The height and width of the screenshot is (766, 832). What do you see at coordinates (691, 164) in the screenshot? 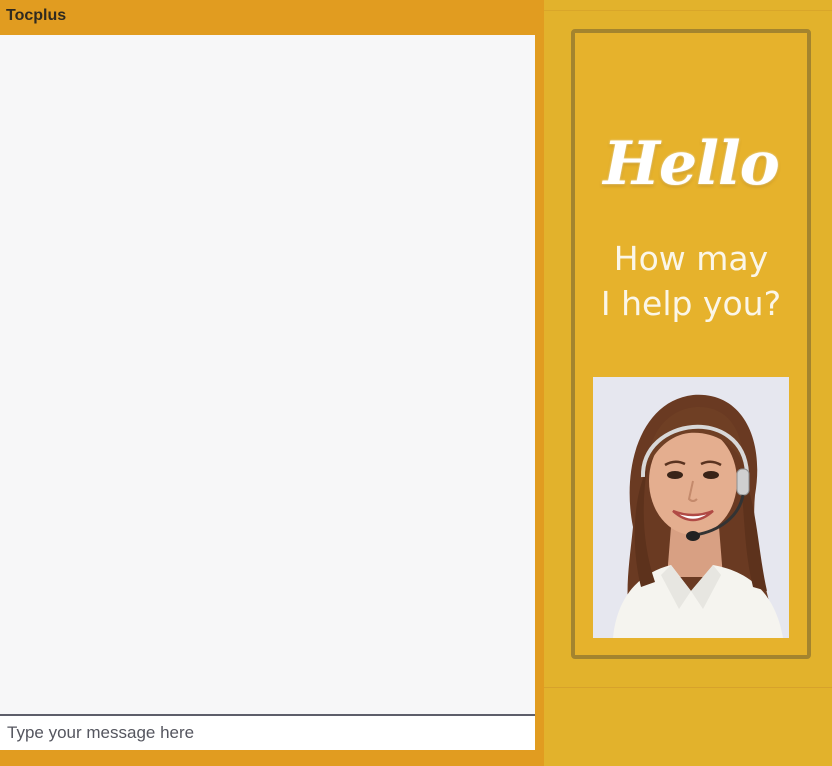
I see `hello-heading: Hello` at bounding box center [691, 164].